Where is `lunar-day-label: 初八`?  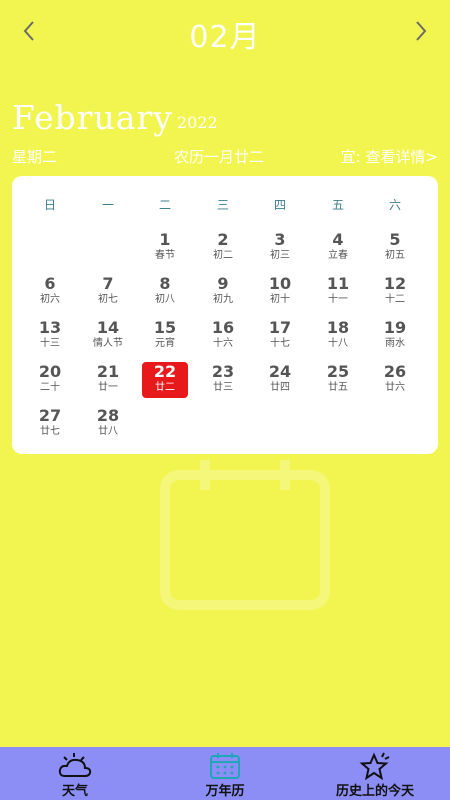
lunar-day-label: 初八 is located at coordinates (165, 299).